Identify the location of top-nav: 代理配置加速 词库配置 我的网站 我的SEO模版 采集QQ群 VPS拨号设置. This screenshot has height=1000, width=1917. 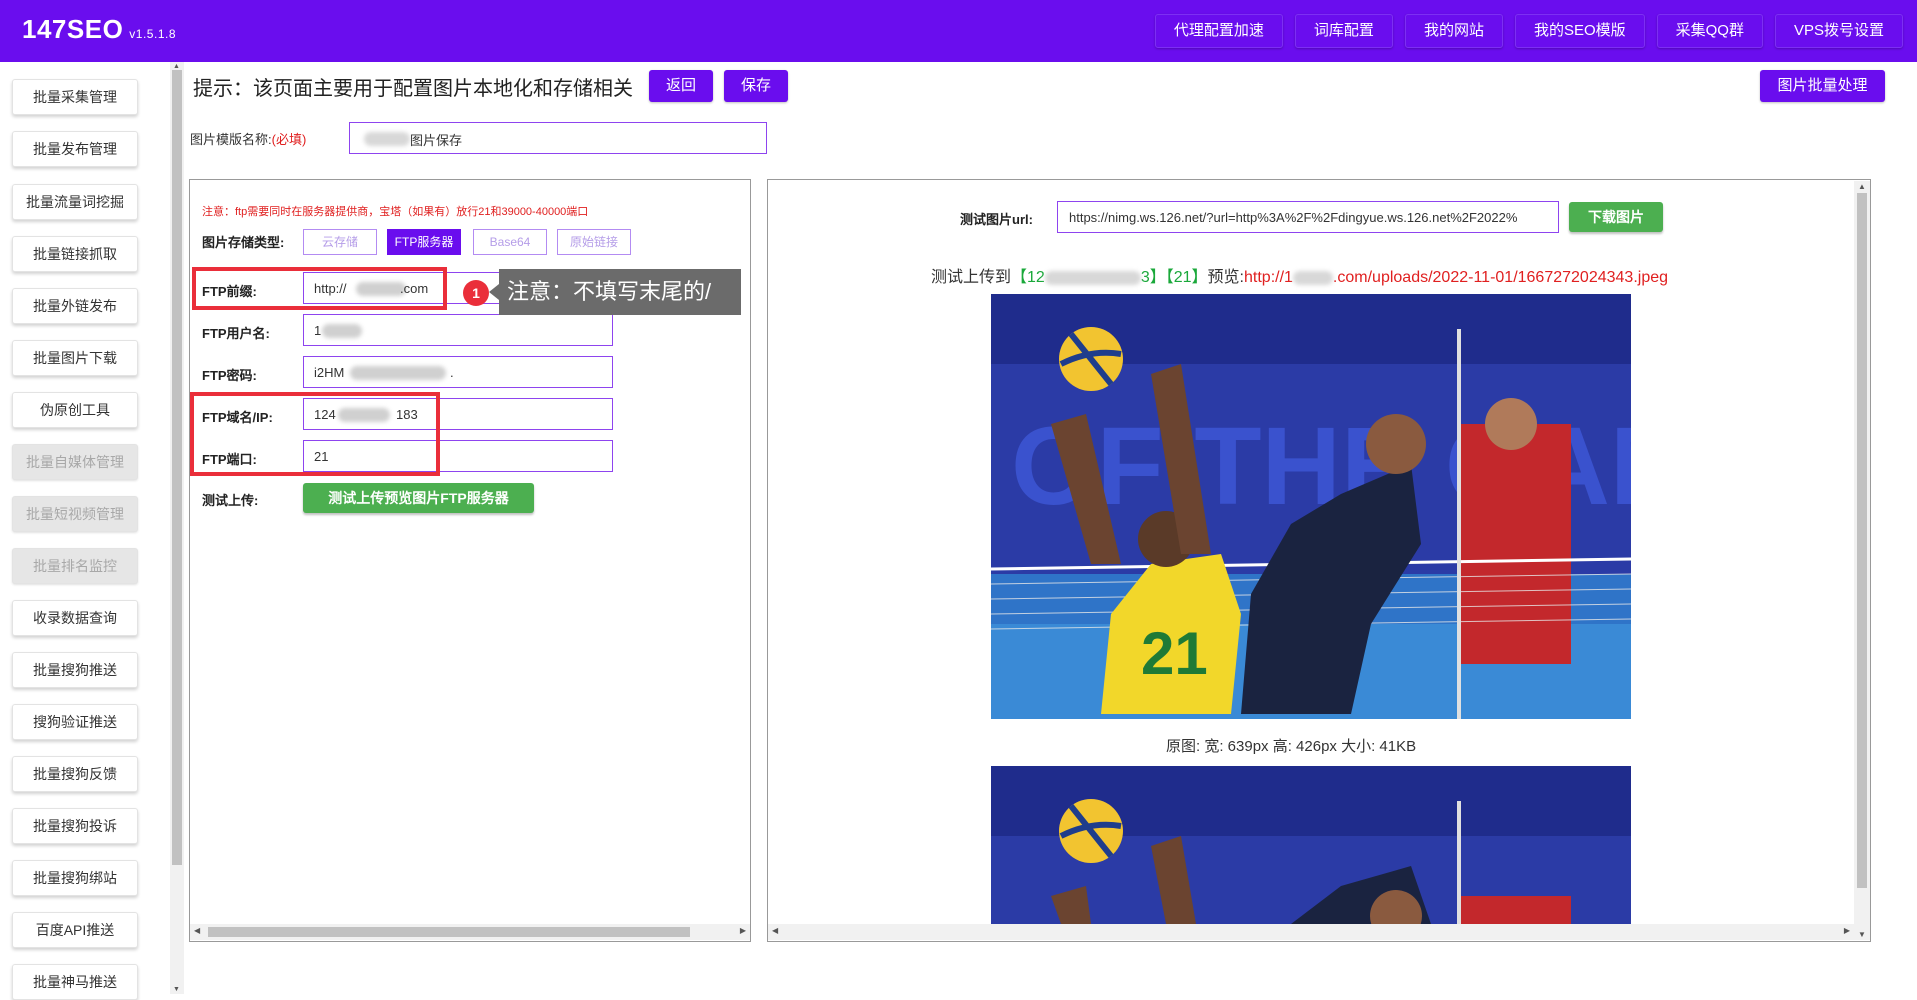
(1528, 31).